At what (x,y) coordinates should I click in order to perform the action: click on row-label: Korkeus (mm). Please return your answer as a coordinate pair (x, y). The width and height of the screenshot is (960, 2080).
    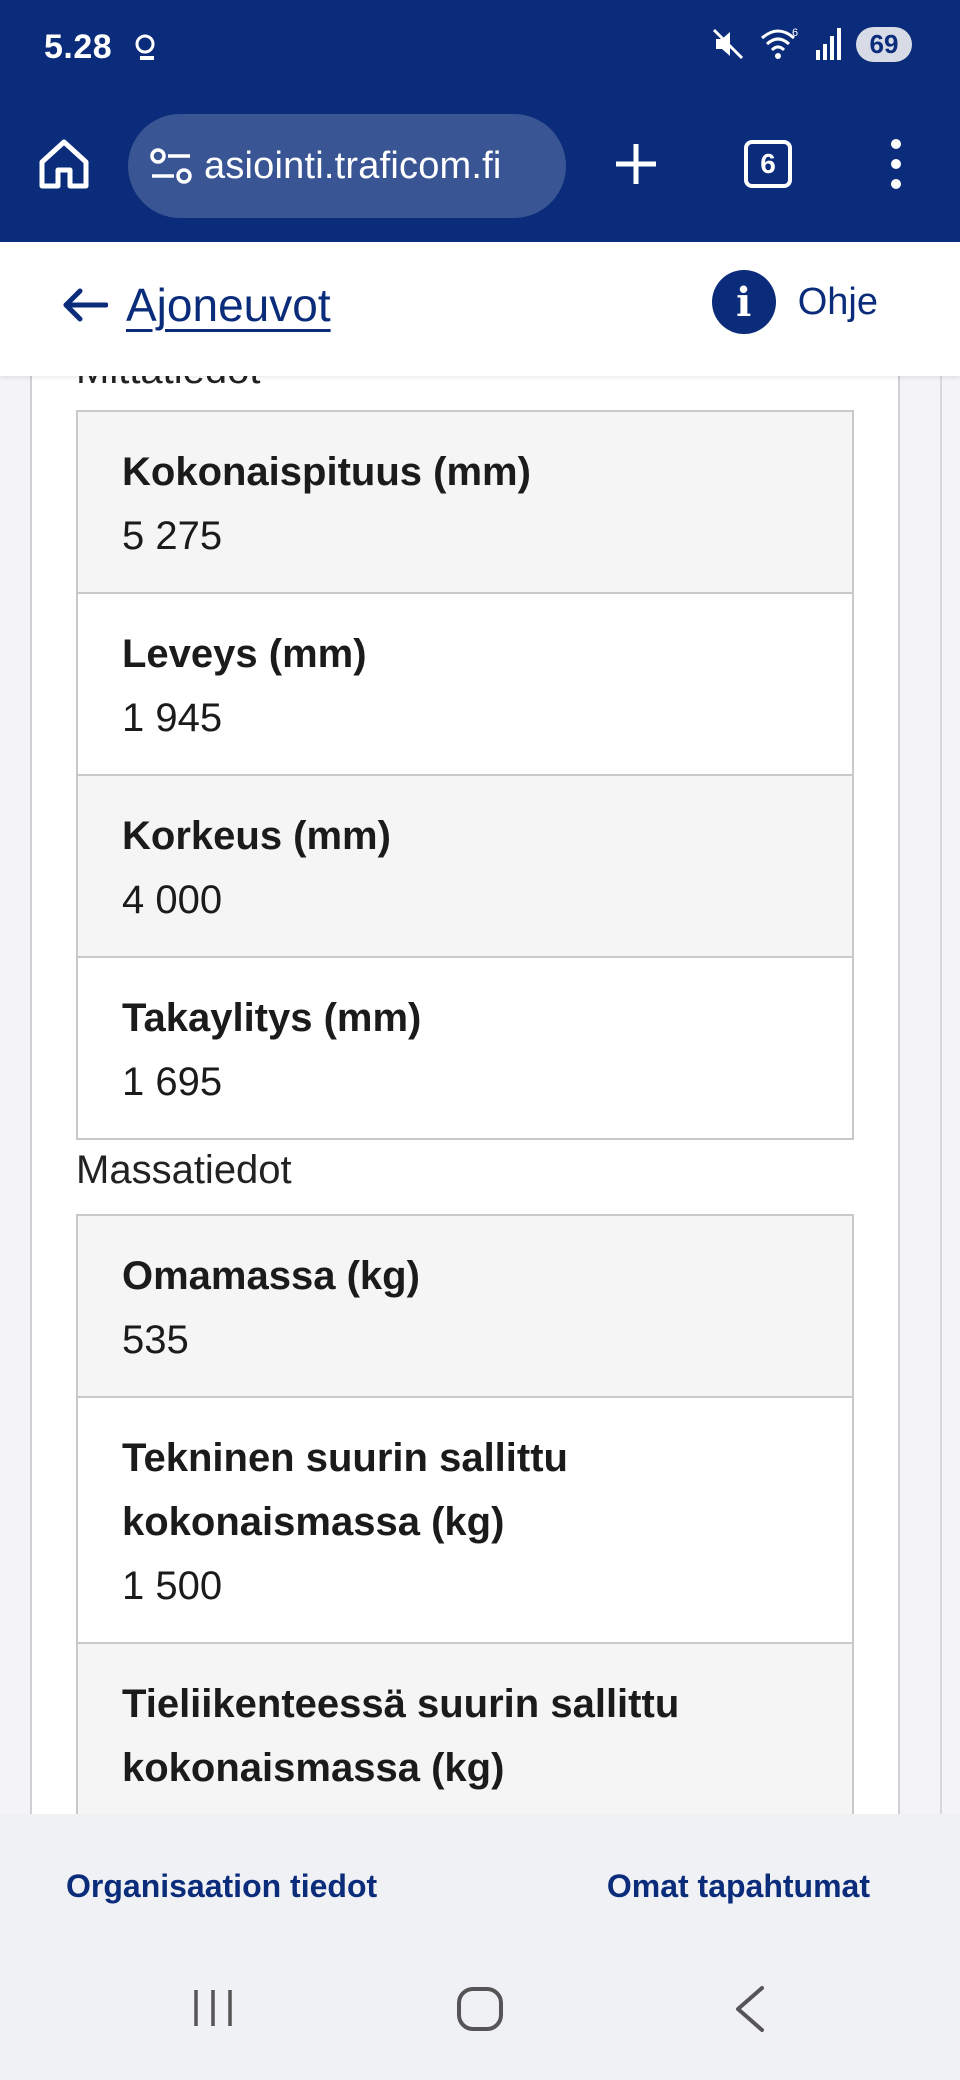
    Looking at the image, I should click on (256, 836).